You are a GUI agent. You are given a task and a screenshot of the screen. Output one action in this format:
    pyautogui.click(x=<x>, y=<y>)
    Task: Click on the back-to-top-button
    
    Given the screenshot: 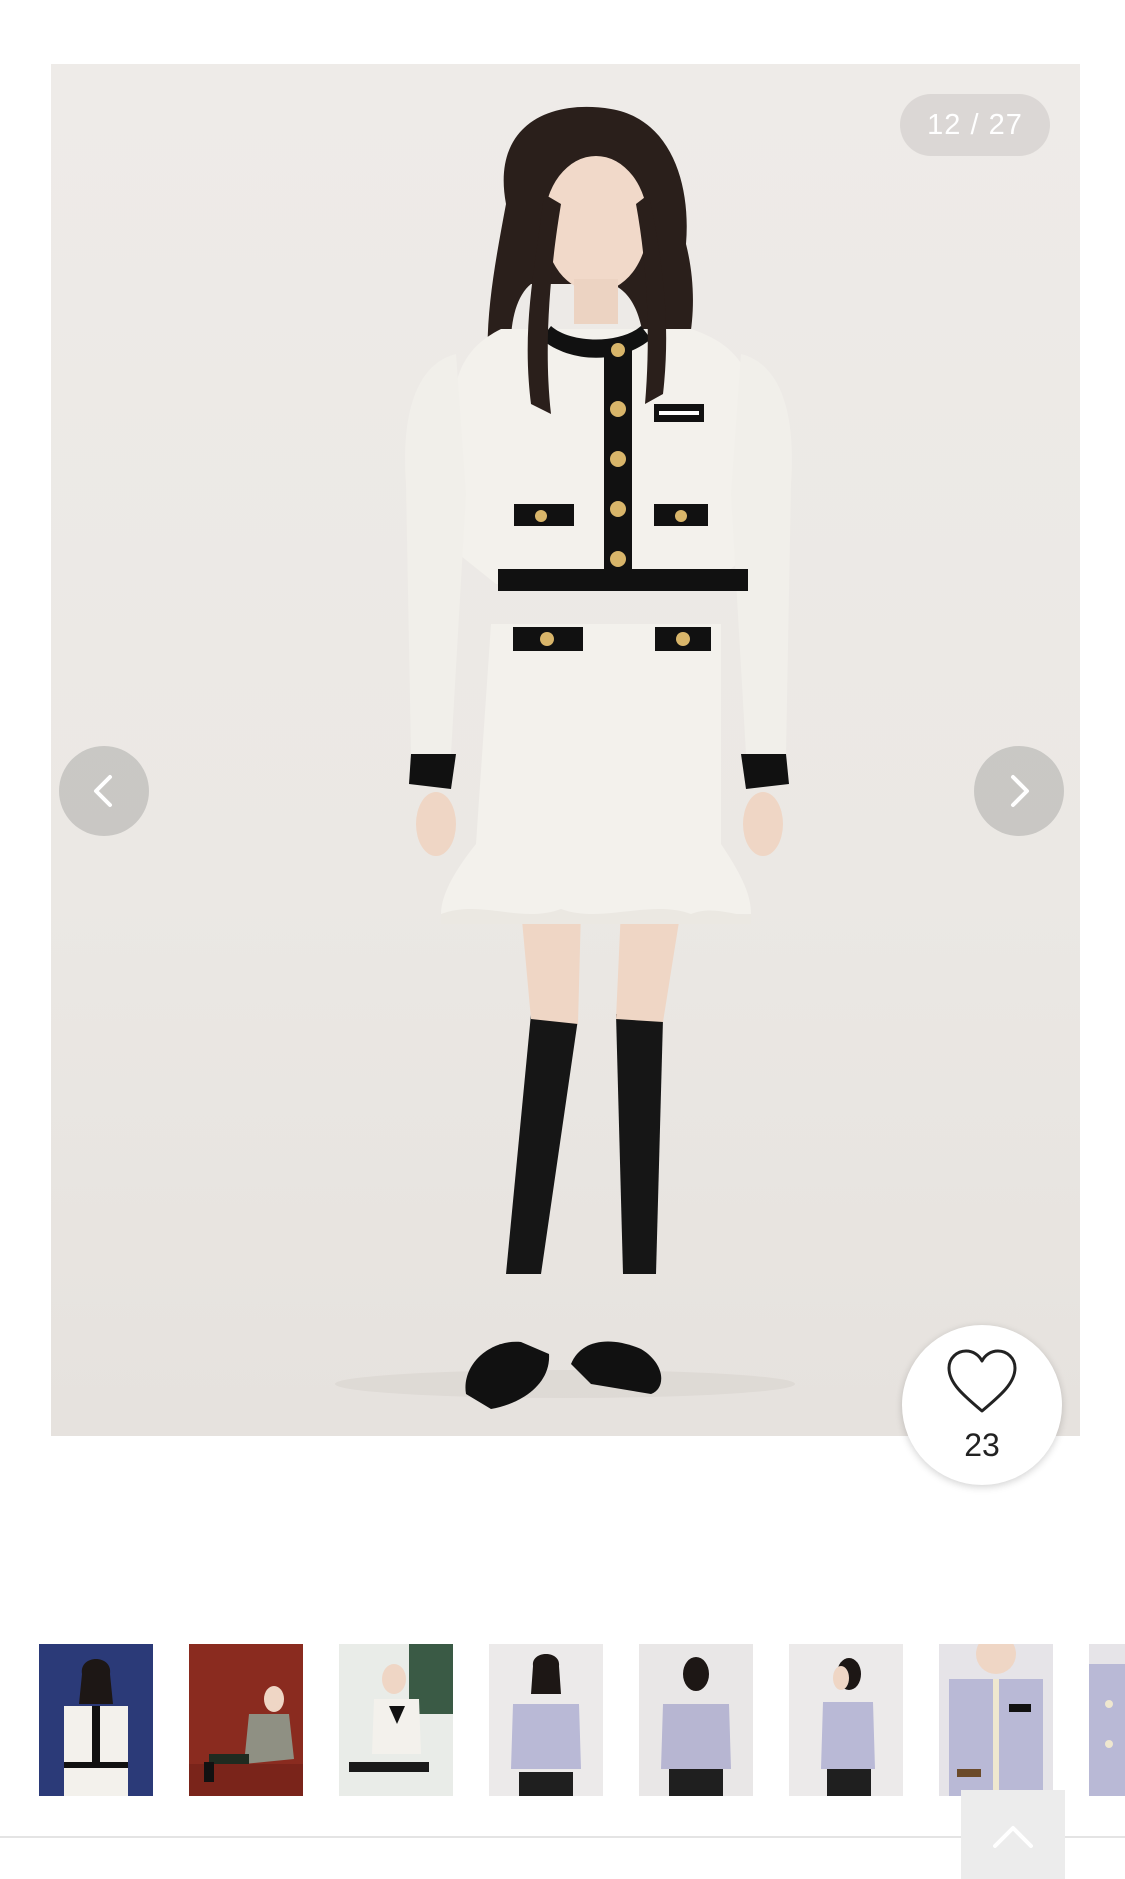 What is the action you would take?
    pyautogui.click(x=1013, y=1834)
    